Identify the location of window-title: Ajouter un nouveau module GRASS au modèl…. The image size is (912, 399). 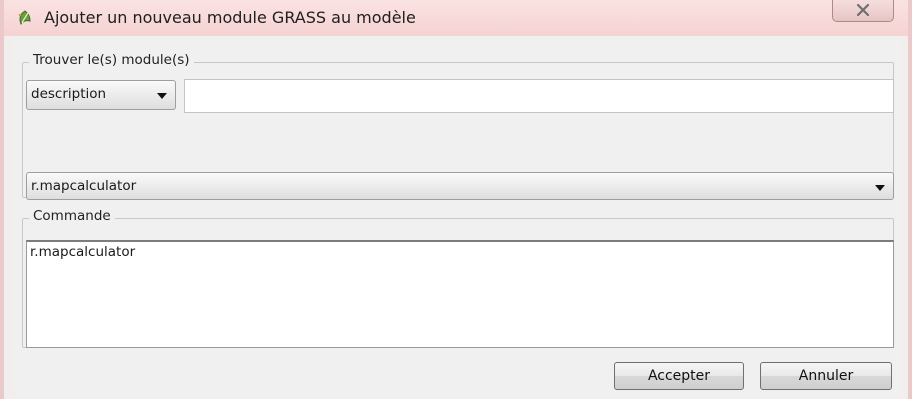
(230, 17).